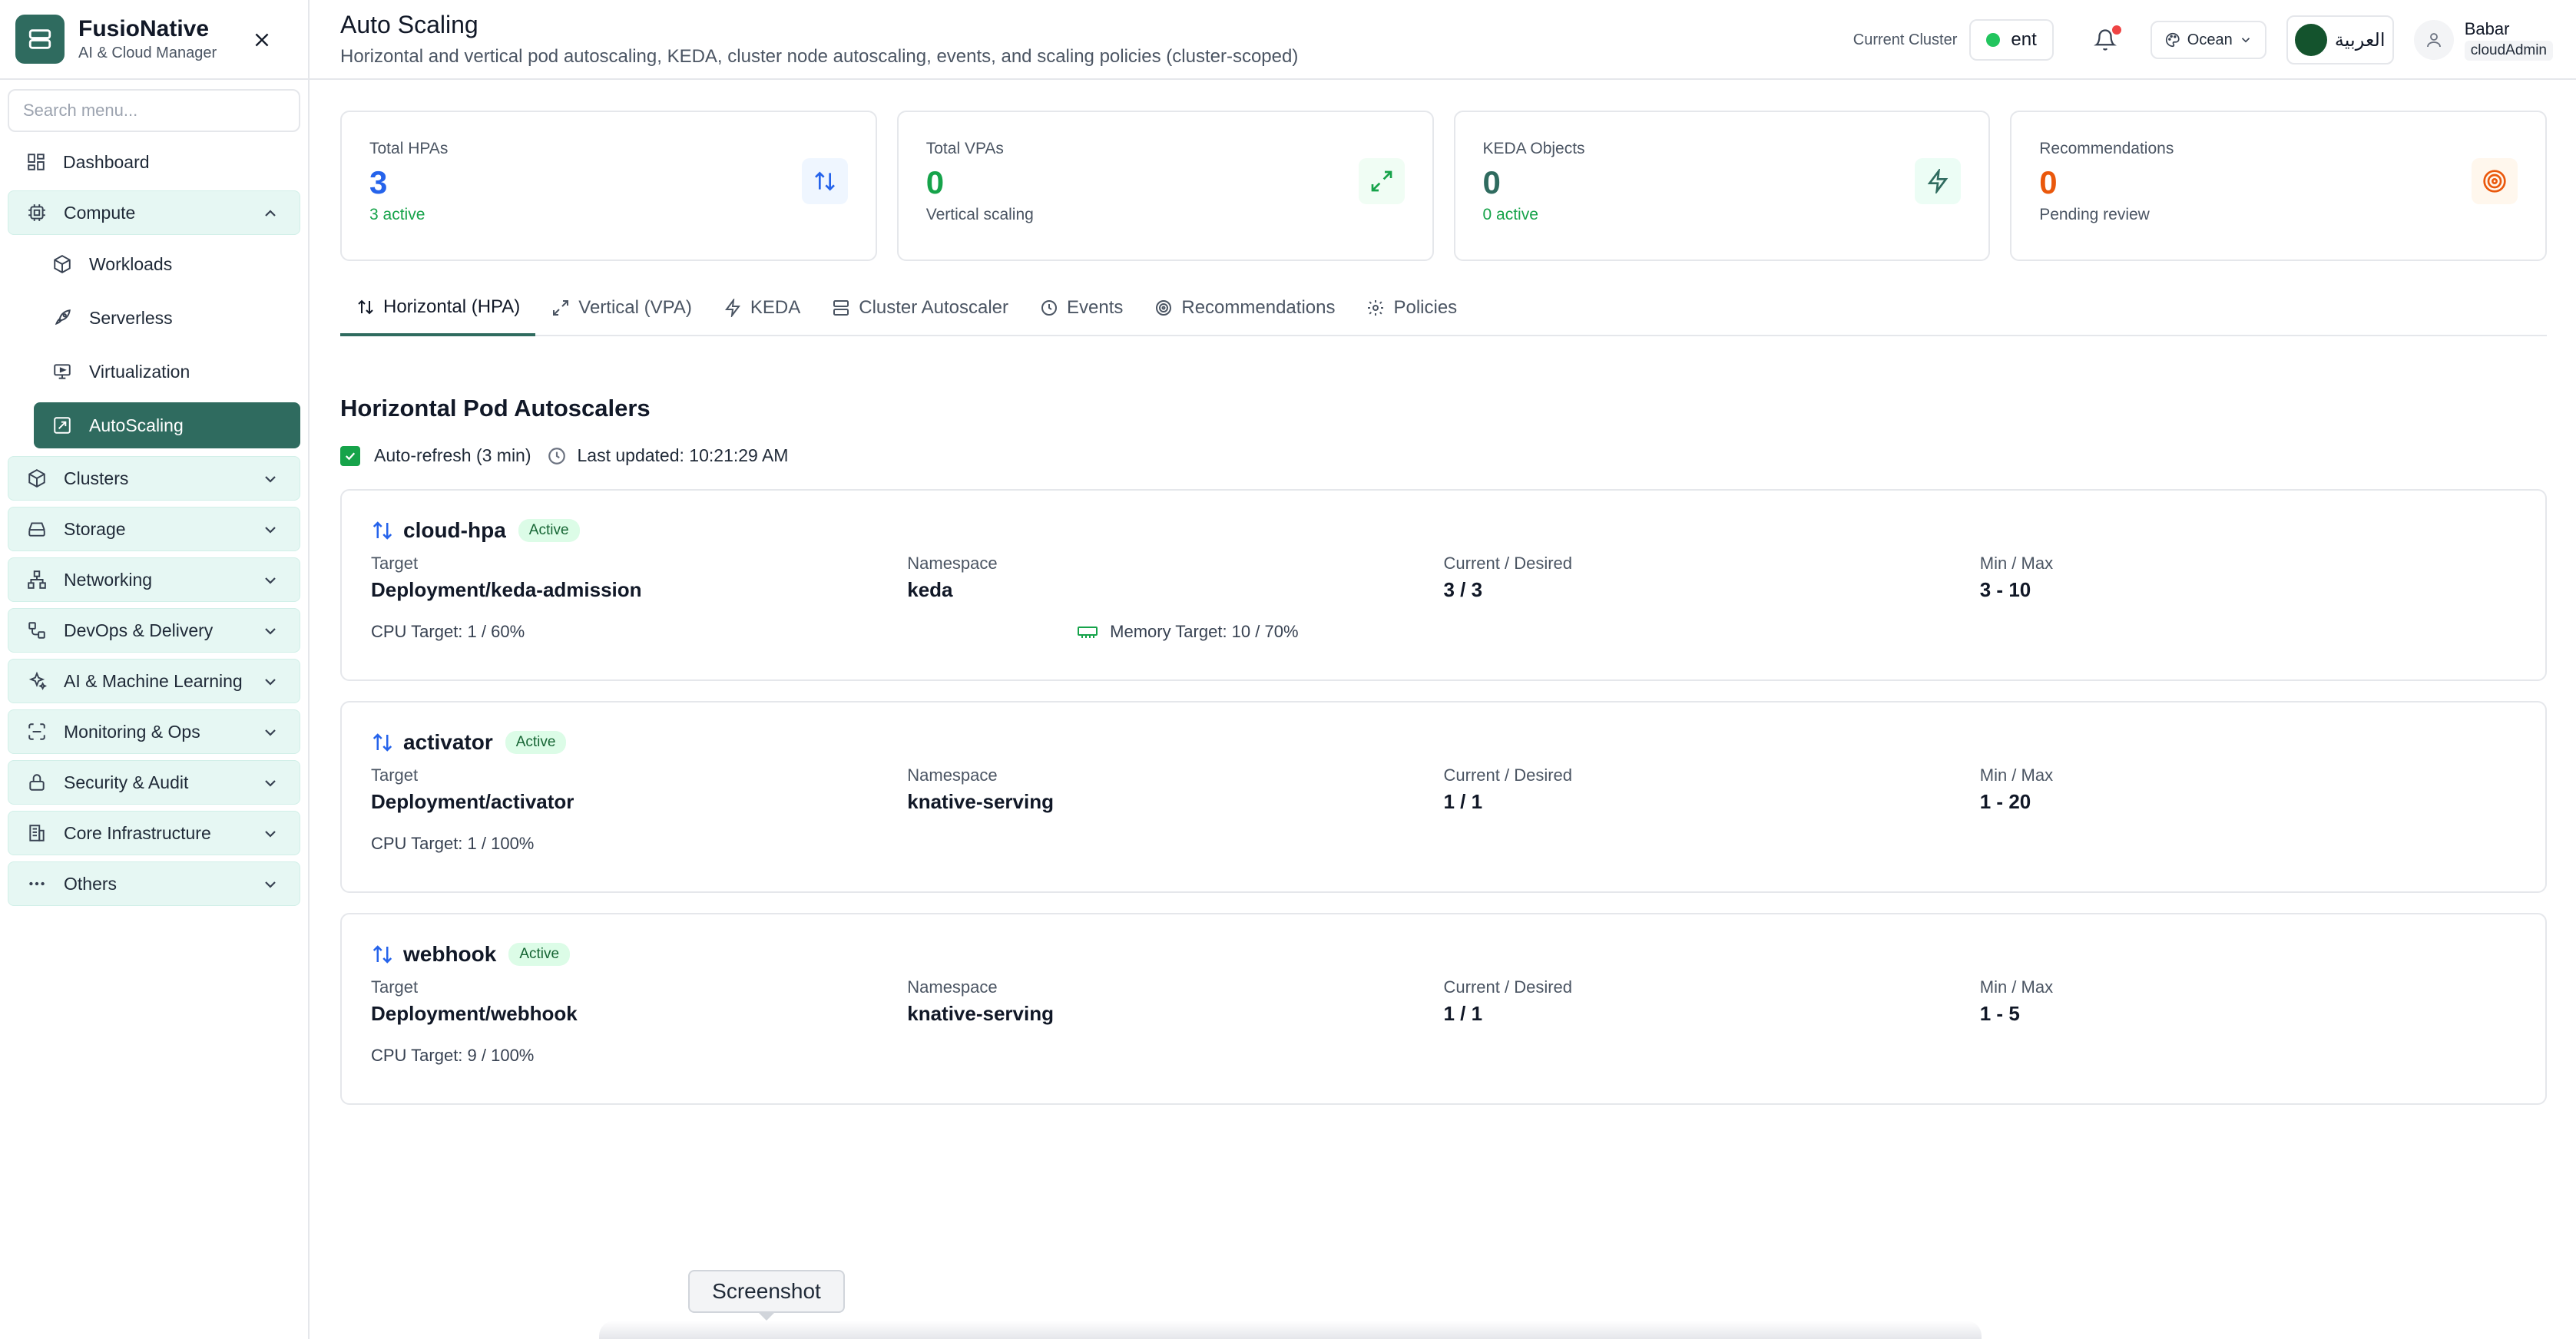  I want to click on sidebar-group-security: Security & Audit, so click(154, 782).